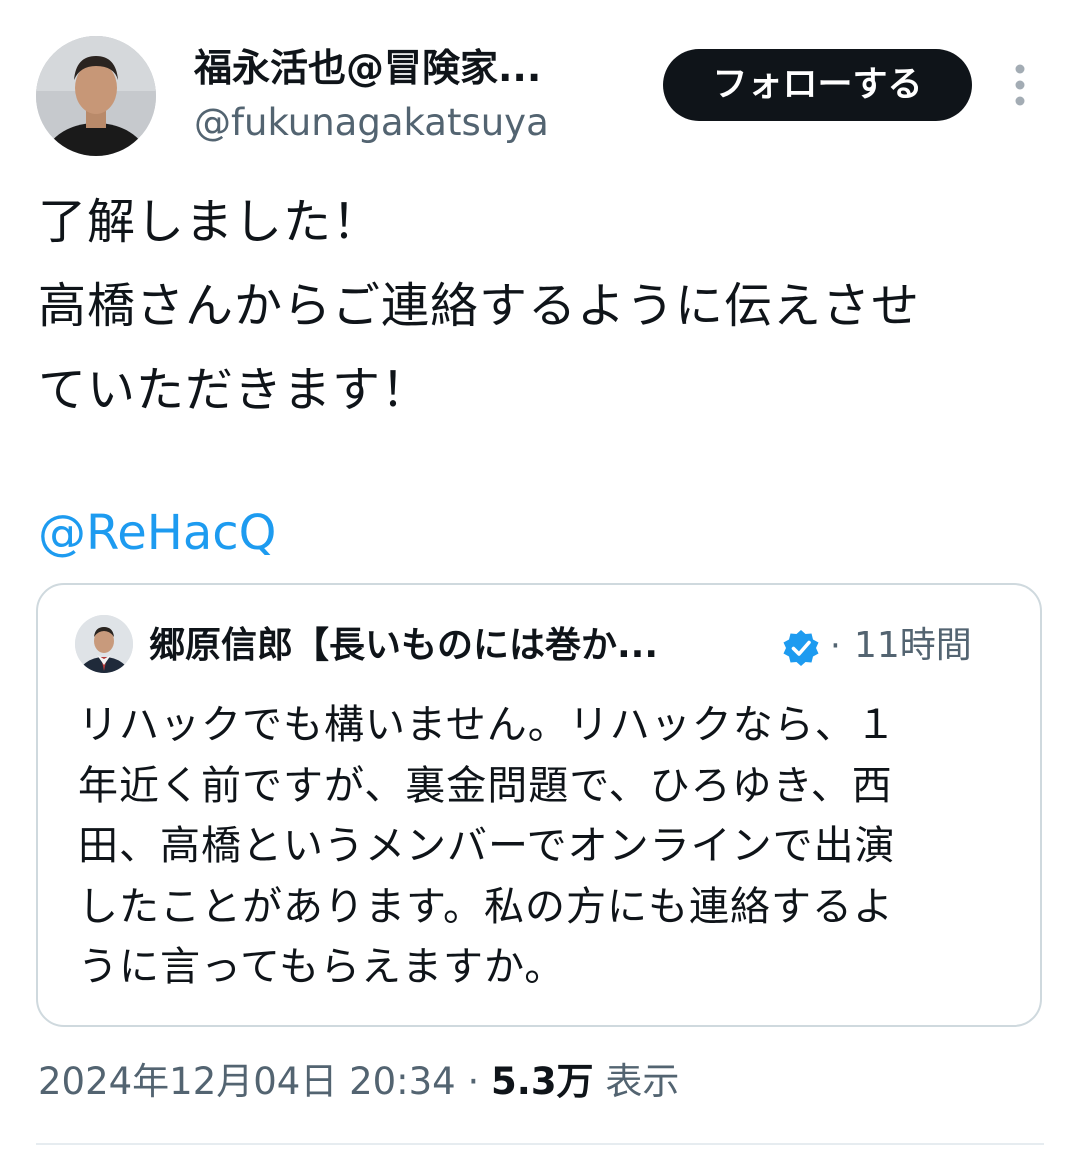  Describe the element at coordinates (210, 222) in the screenshot. I see `tweet-text-line: 了解しました！` at that location.